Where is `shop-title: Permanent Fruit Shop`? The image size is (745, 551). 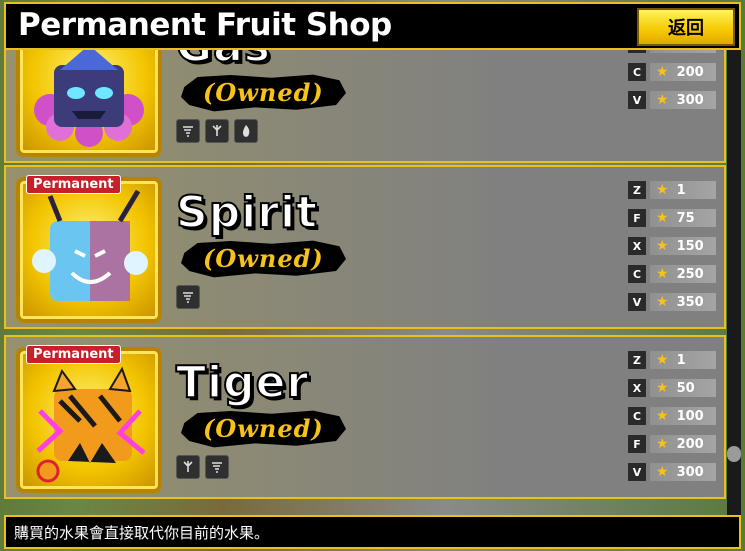
shop-title: Permanent Fruit Shop is located at coordinates (205, 25).